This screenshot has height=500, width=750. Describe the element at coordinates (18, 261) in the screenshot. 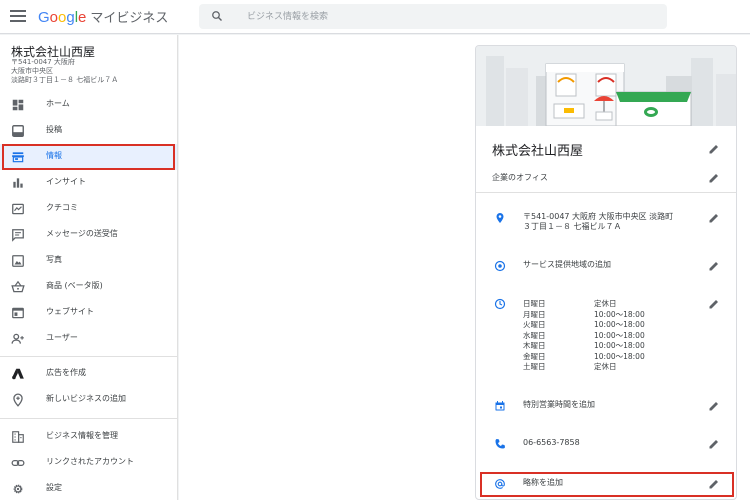

I see `photo-icon` at that location.